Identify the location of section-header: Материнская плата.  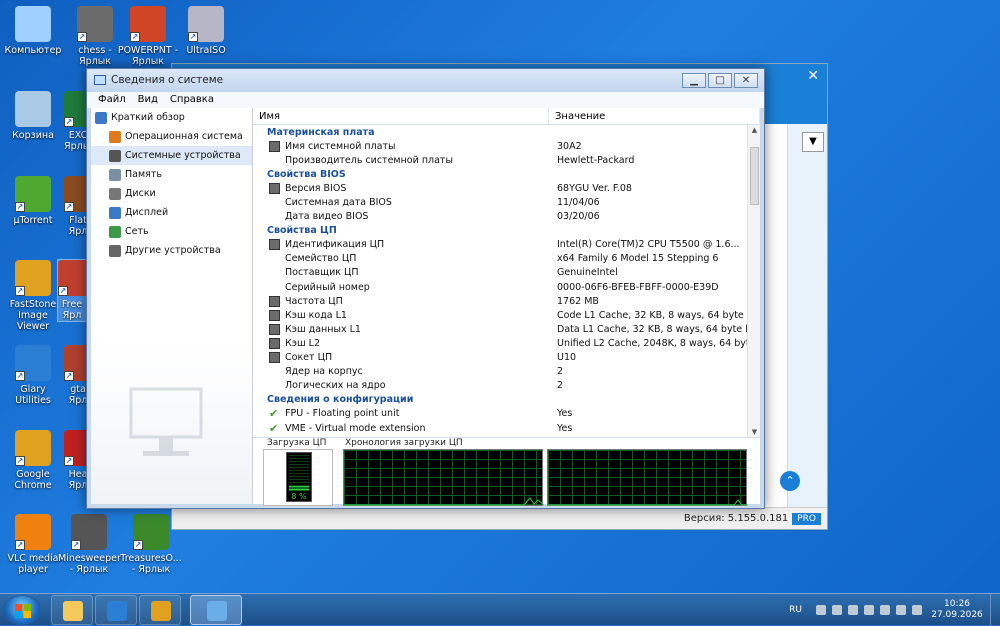
(506, 132).